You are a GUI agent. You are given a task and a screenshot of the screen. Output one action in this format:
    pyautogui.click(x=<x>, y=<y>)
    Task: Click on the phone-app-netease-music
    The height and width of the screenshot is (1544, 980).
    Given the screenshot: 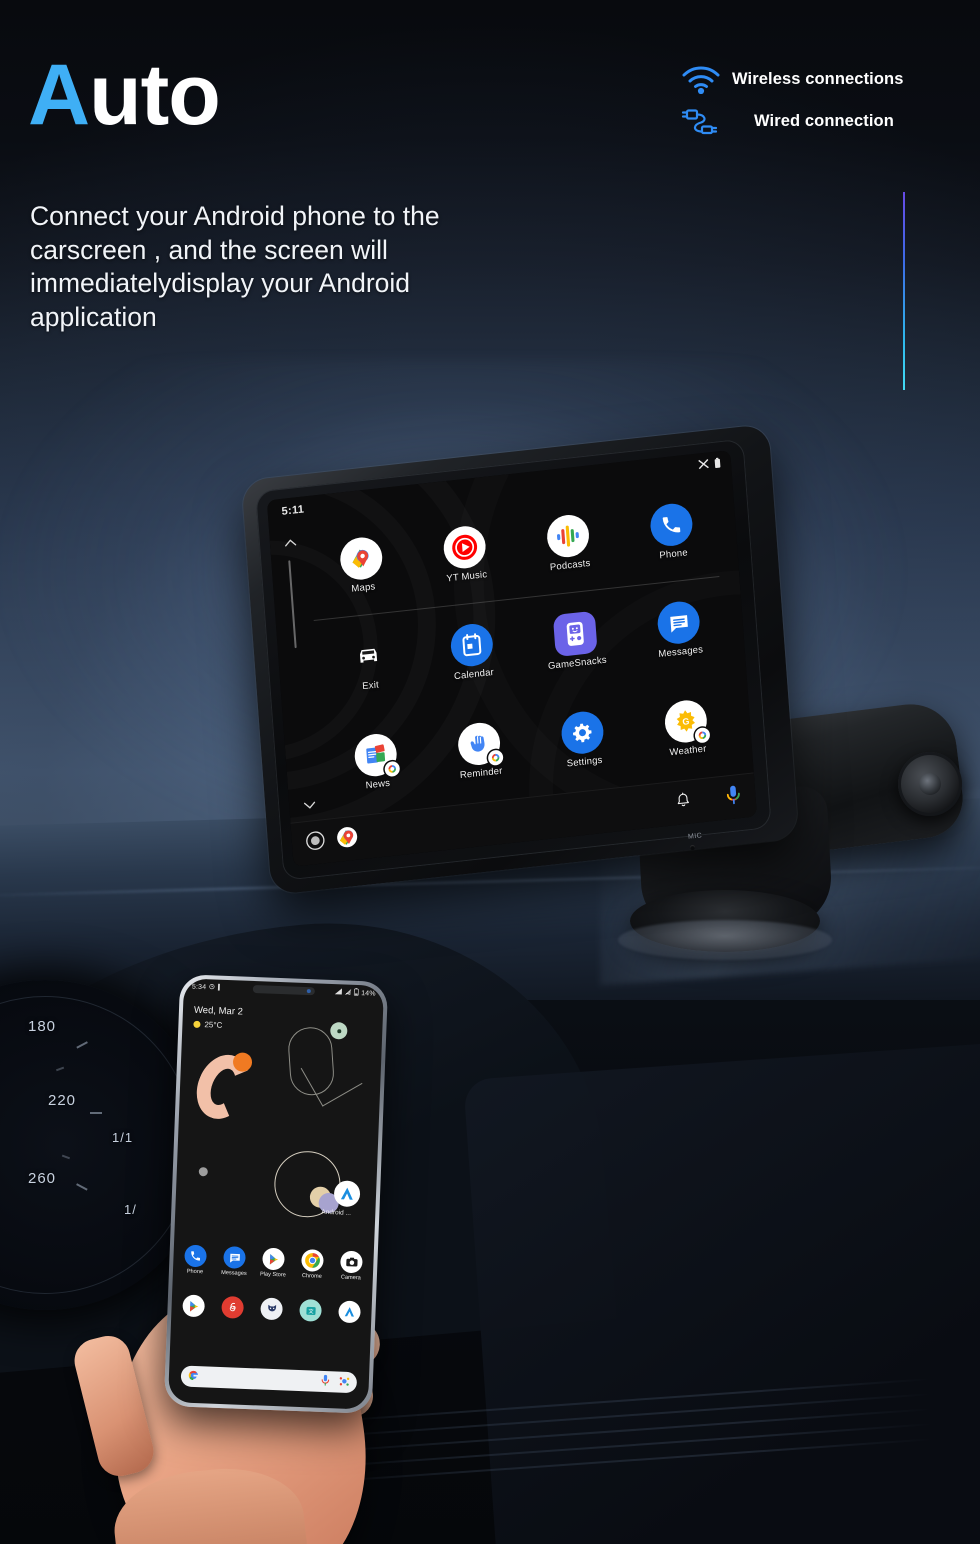 What is the action you would take?
    pyautogui.click(x=232, y=1307)
    